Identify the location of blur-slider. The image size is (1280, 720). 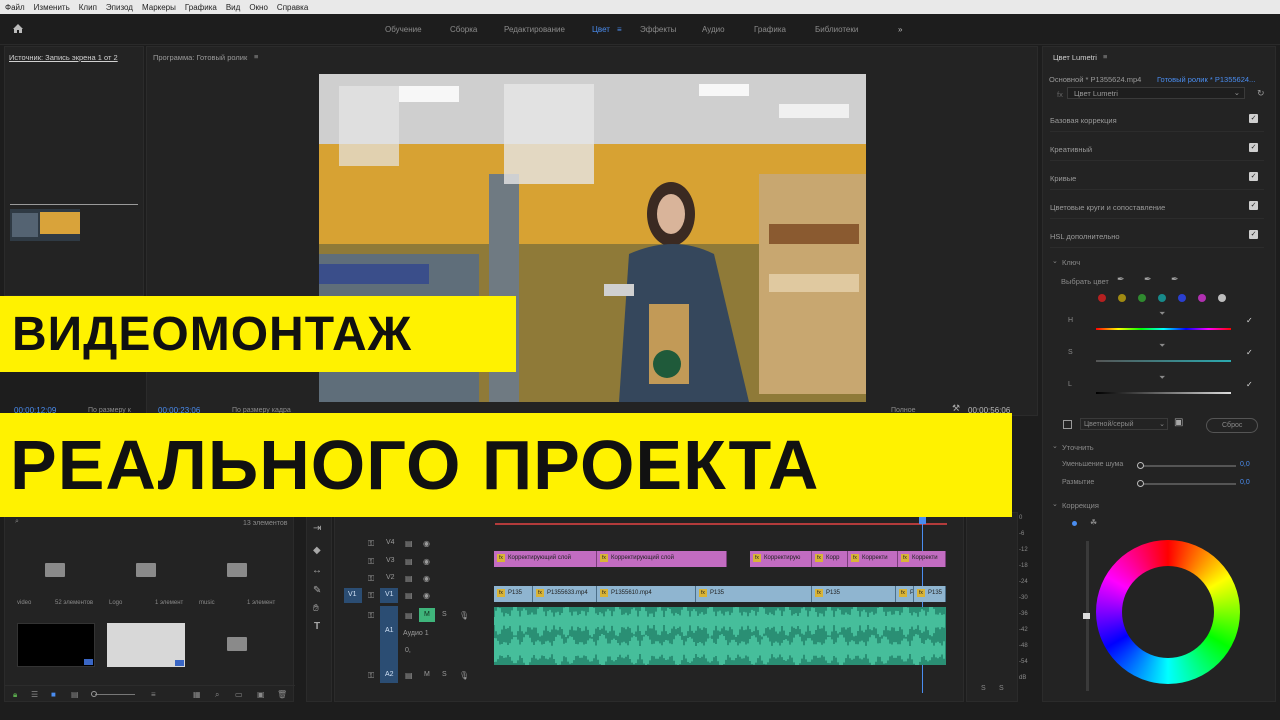
(1188, 484).